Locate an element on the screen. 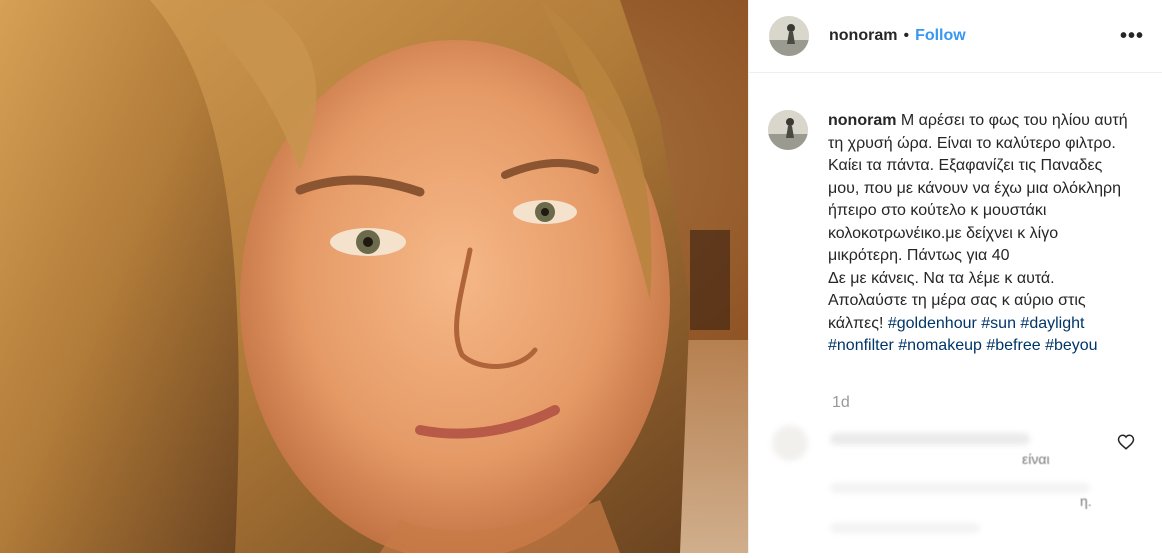 This screenshot has width=1162, height=558. like-heart-icon is located at coordinates (1126, 442).